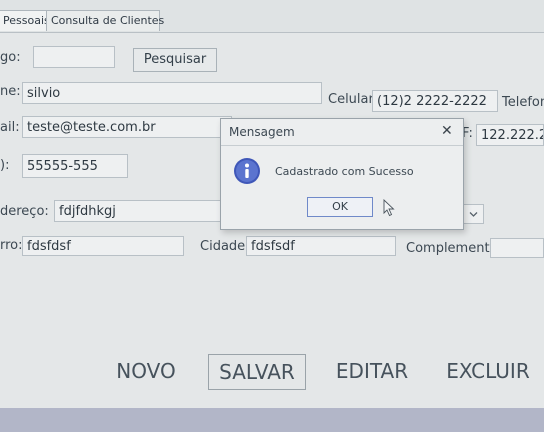 This screenshot has width=544, height=432. I want to click on cidade-label: Cidade:, so click(225, 246).